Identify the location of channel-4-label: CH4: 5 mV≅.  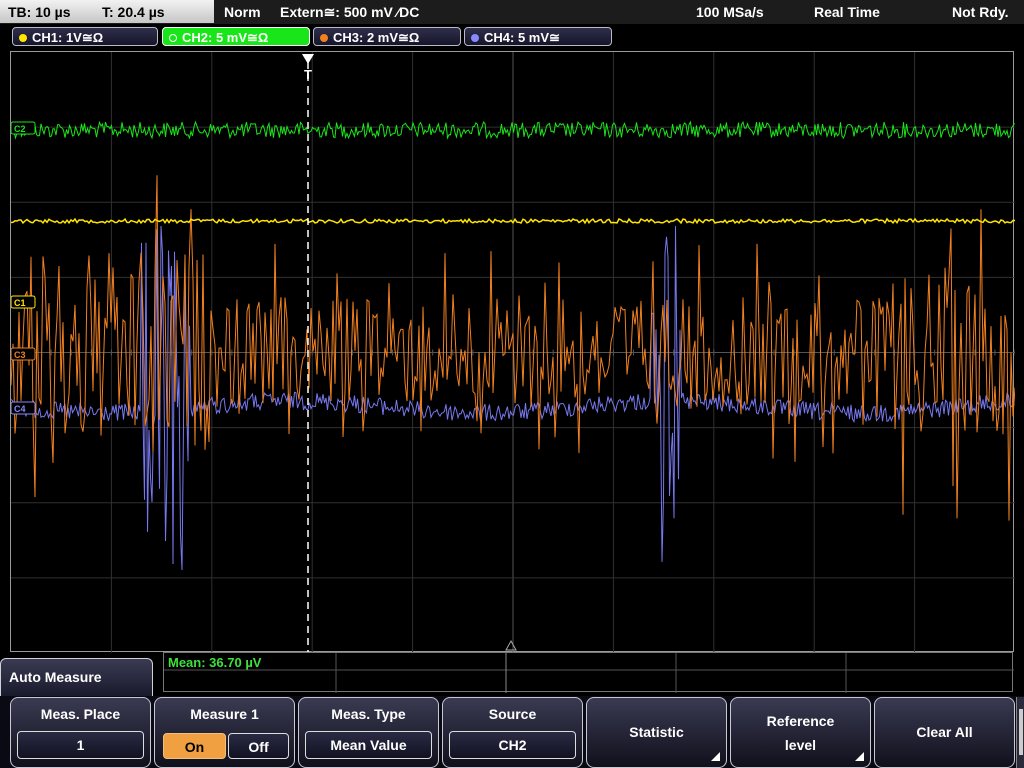
(522, 37).